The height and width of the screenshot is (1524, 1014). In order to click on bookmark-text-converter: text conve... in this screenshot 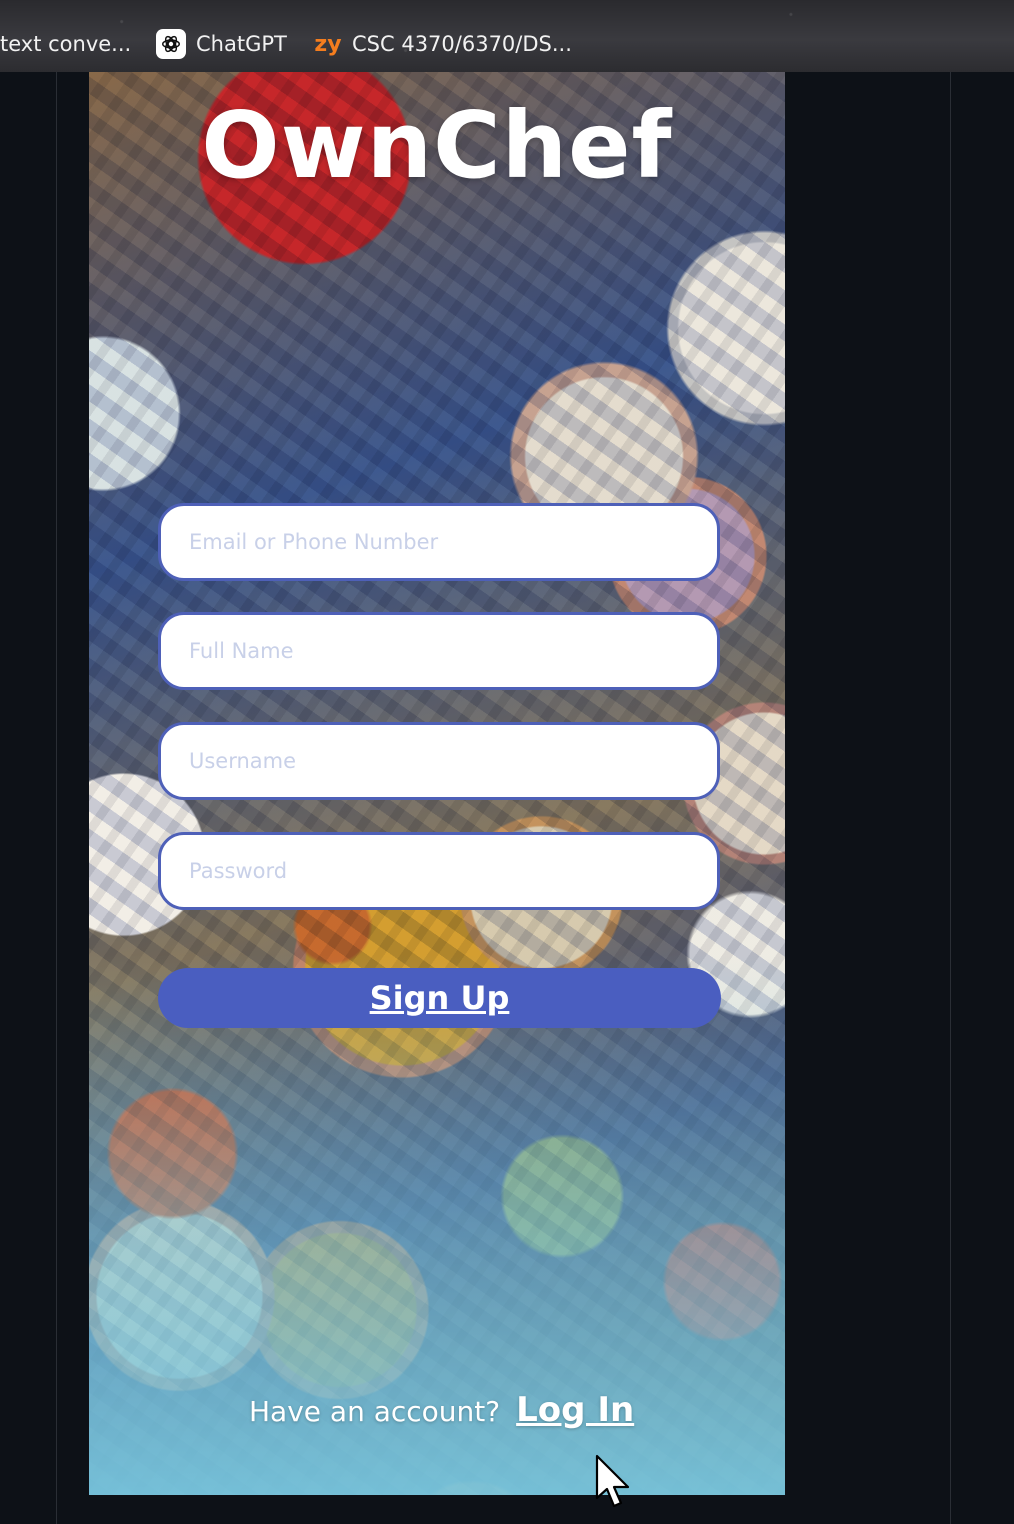, I will do `click(65, 44)`.